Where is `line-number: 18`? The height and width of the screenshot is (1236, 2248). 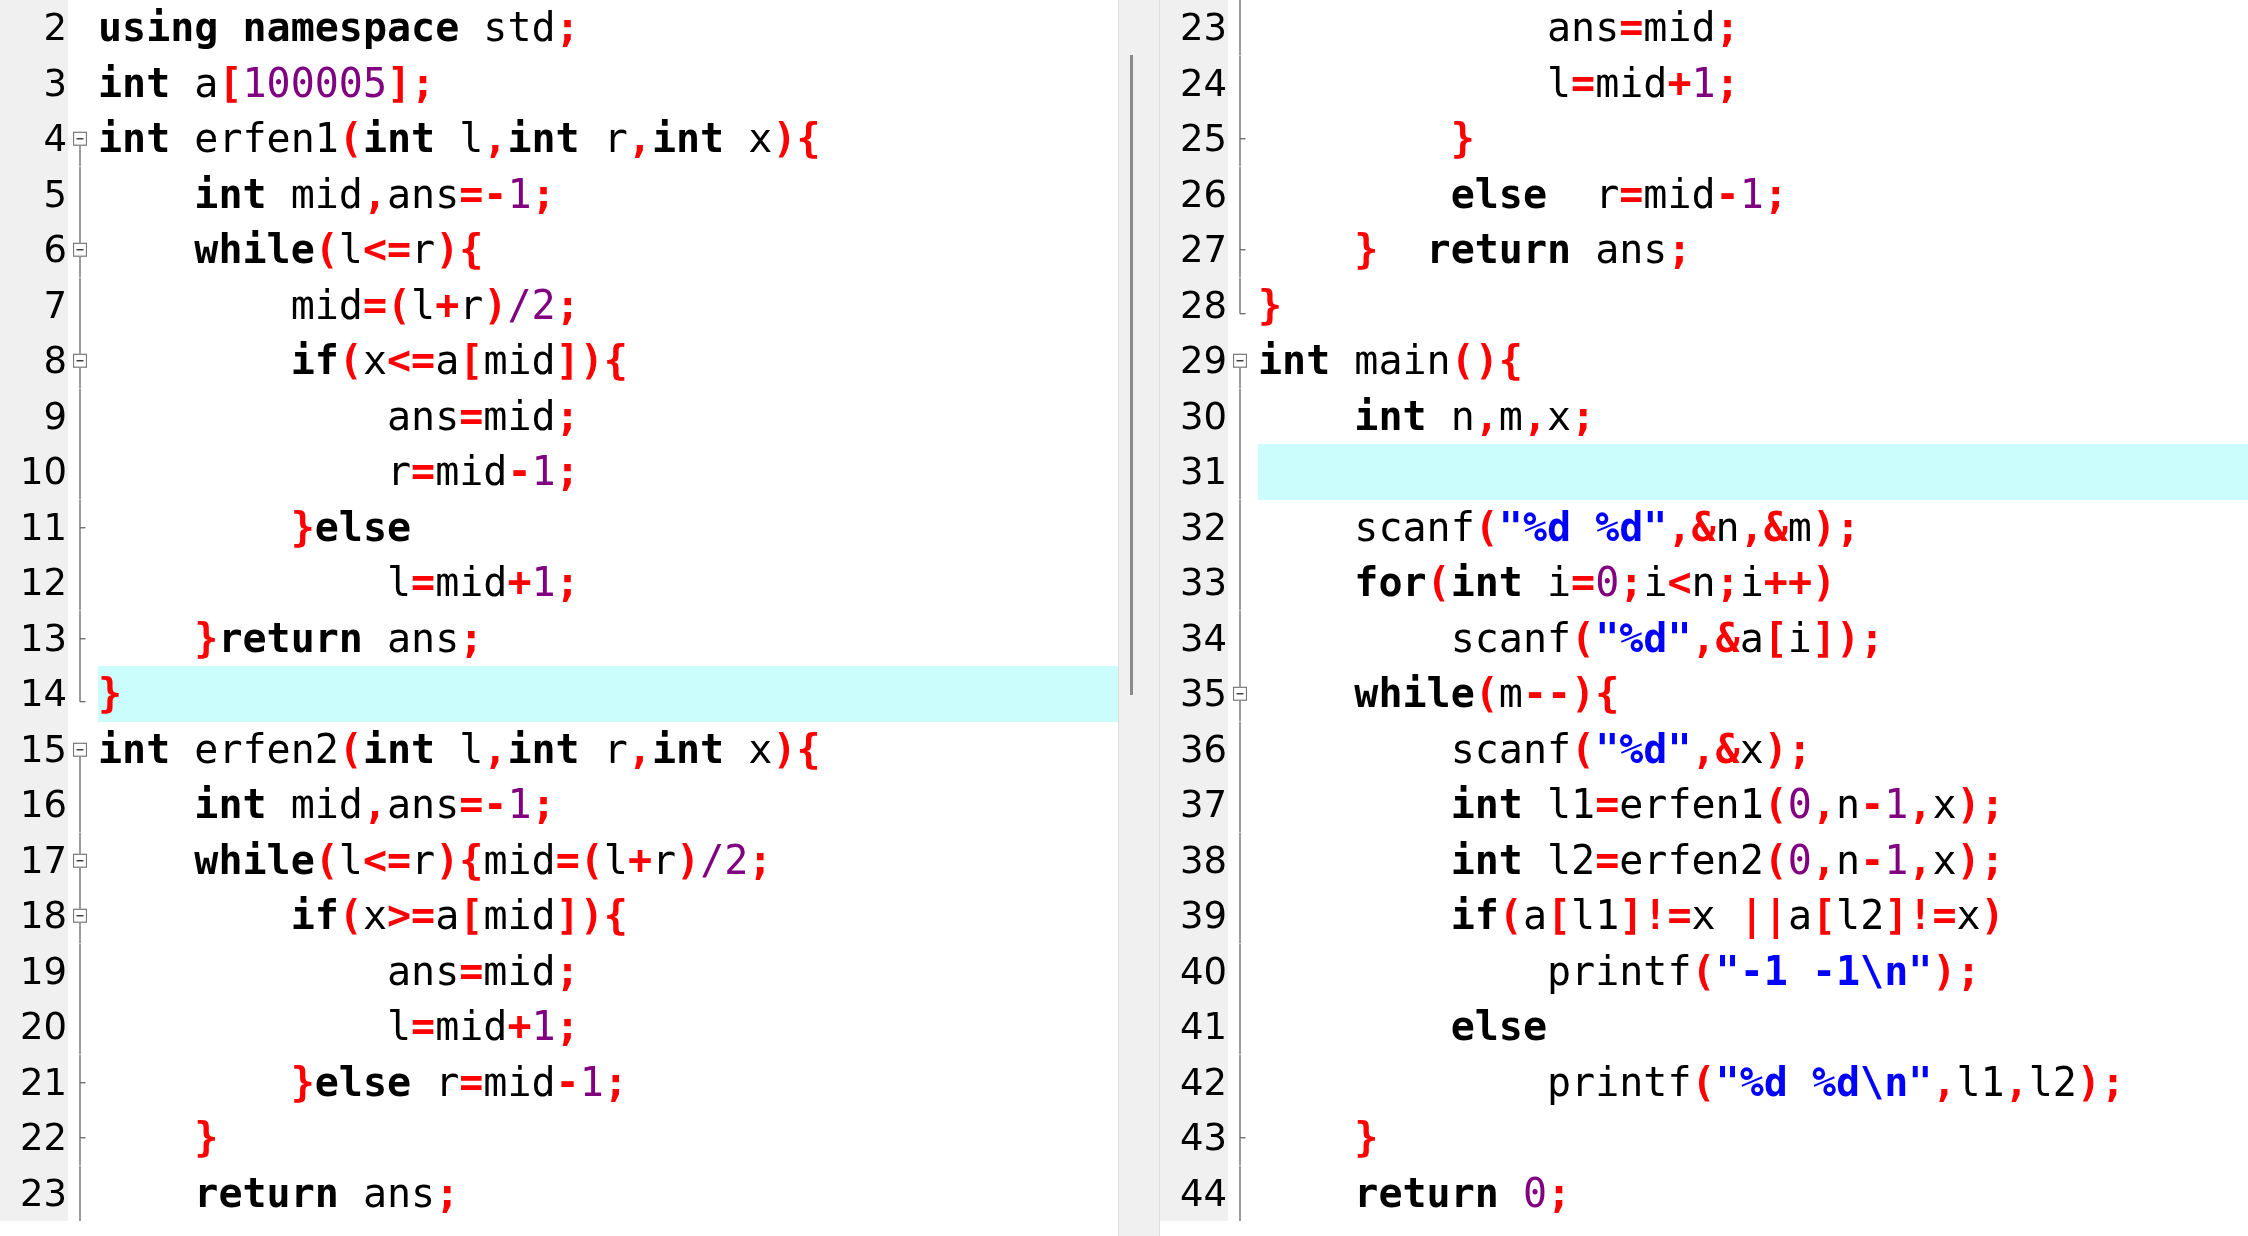
line-number: 18 is located at coordinates (43, 916).